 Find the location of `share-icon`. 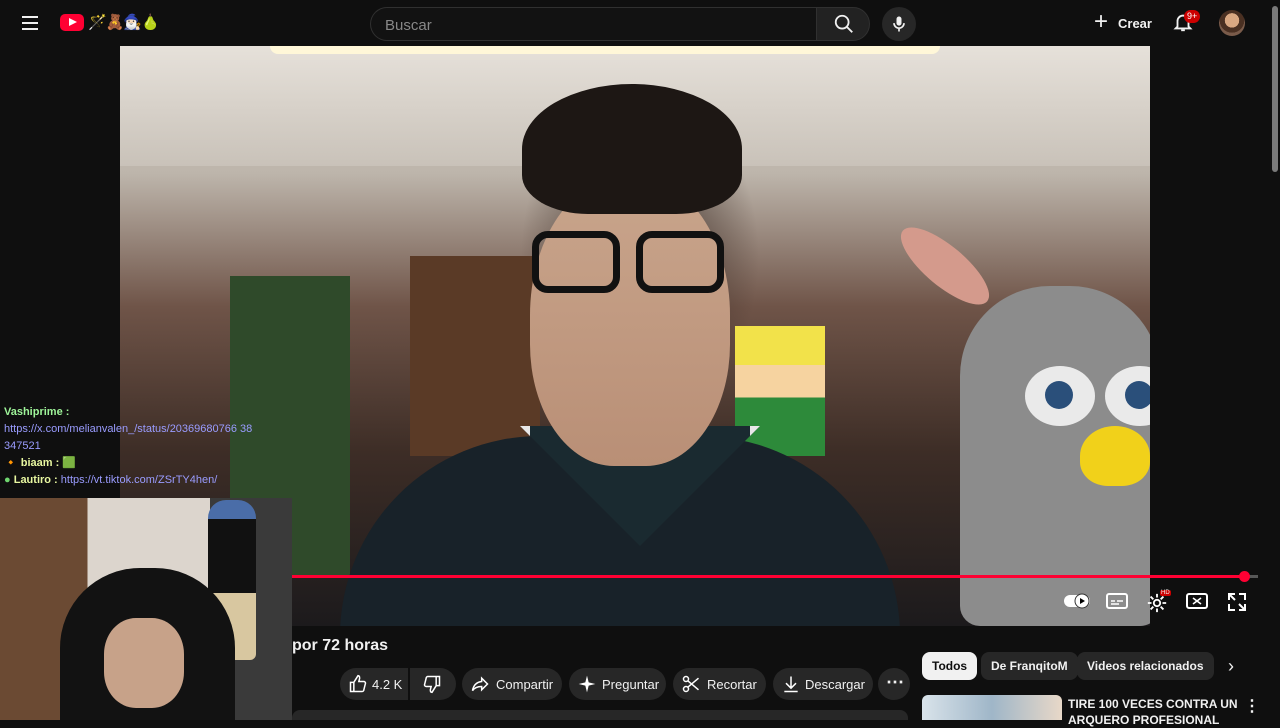

share-icon is located at coordinates (480, 684).